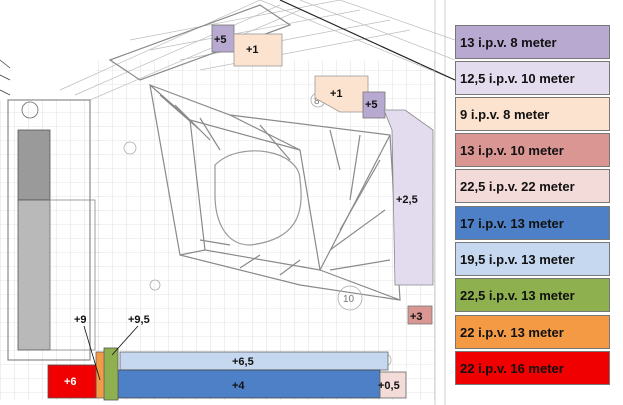 The height and width of the screenshot is (405, 623). I want to click on top-purple-label: +5, so click(220, 40).